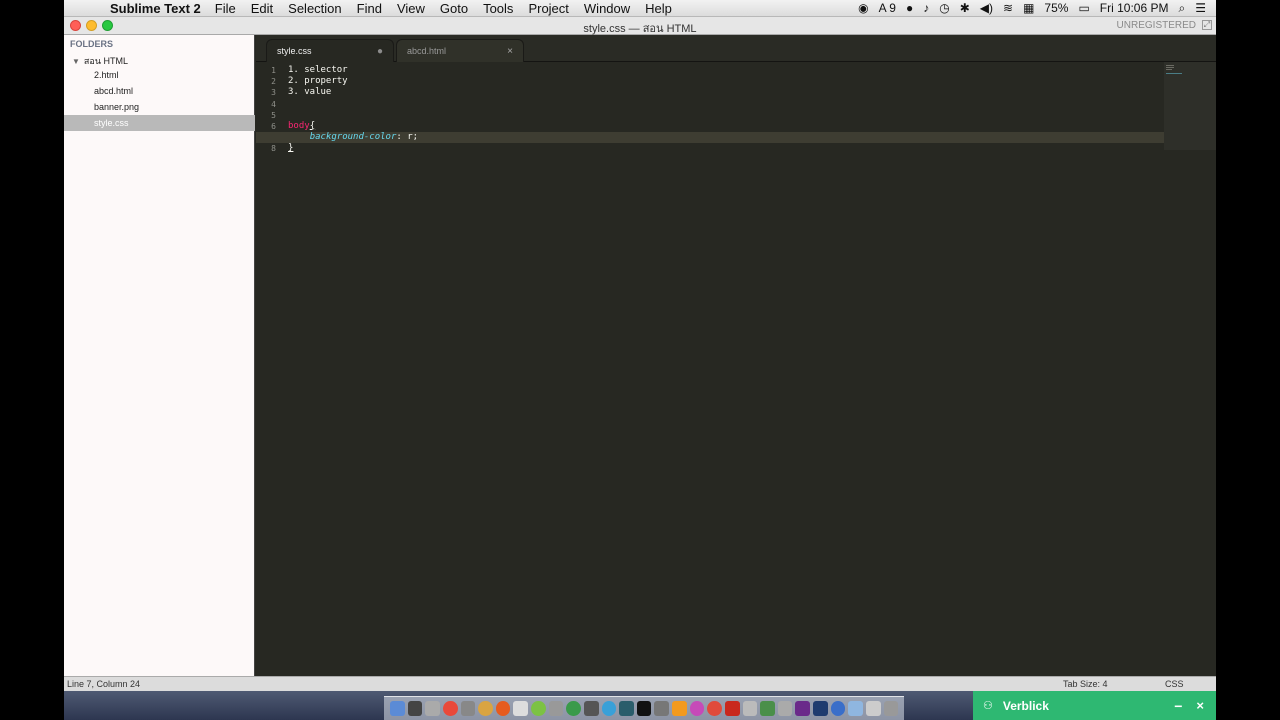 The height and width of the screenshot is (720, 1280). I want to click on unregistered-label: UNREGISTERED, so click(1156, 25).